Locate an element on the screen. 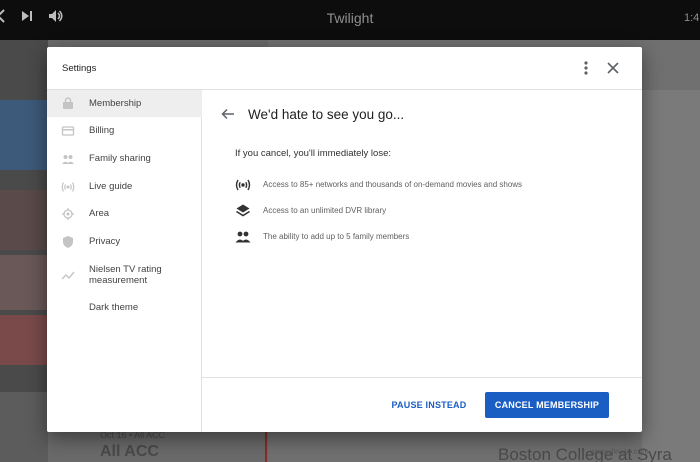 This screenshot has height=462, width=700. video-title: Twilight is located at coordinates (350, 18).